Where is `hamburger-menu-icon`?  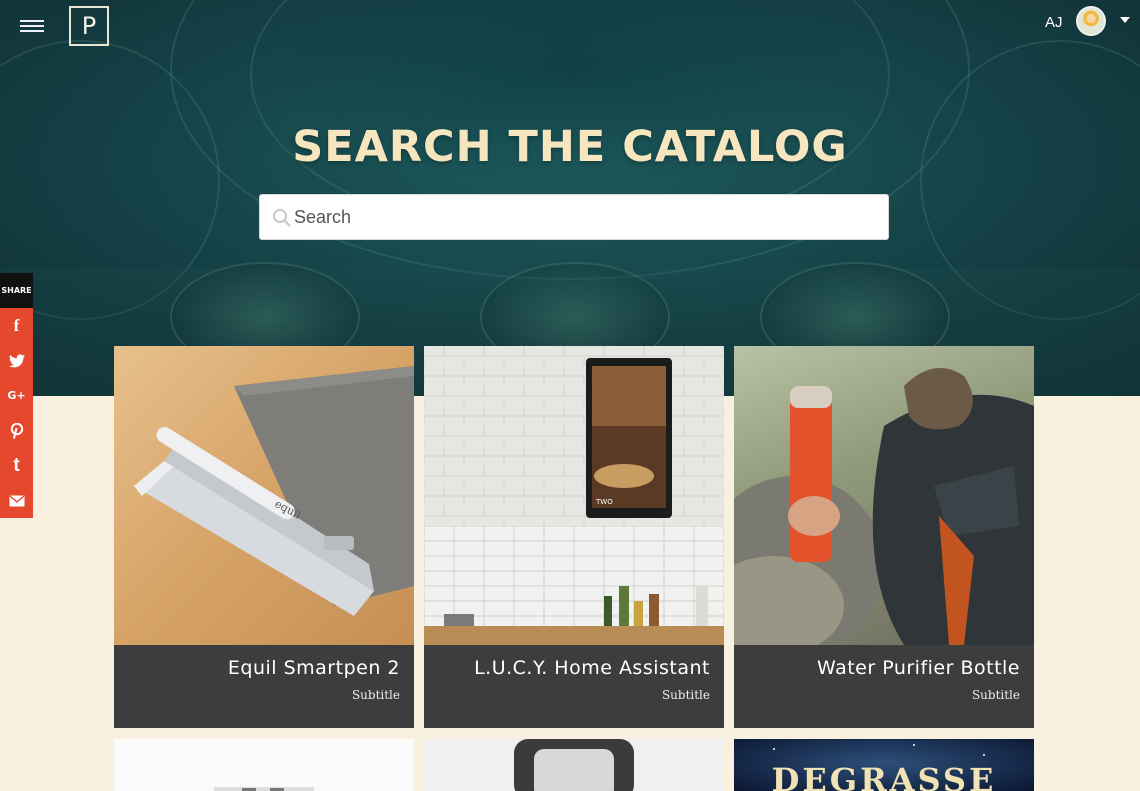 hamburger-menu-icon is located at coordinates (33, 26).